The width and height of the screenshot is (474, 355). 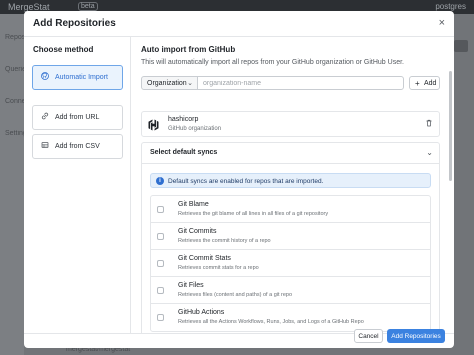 I want to click on add-org-button: + Add, so click(x=424, y=83).